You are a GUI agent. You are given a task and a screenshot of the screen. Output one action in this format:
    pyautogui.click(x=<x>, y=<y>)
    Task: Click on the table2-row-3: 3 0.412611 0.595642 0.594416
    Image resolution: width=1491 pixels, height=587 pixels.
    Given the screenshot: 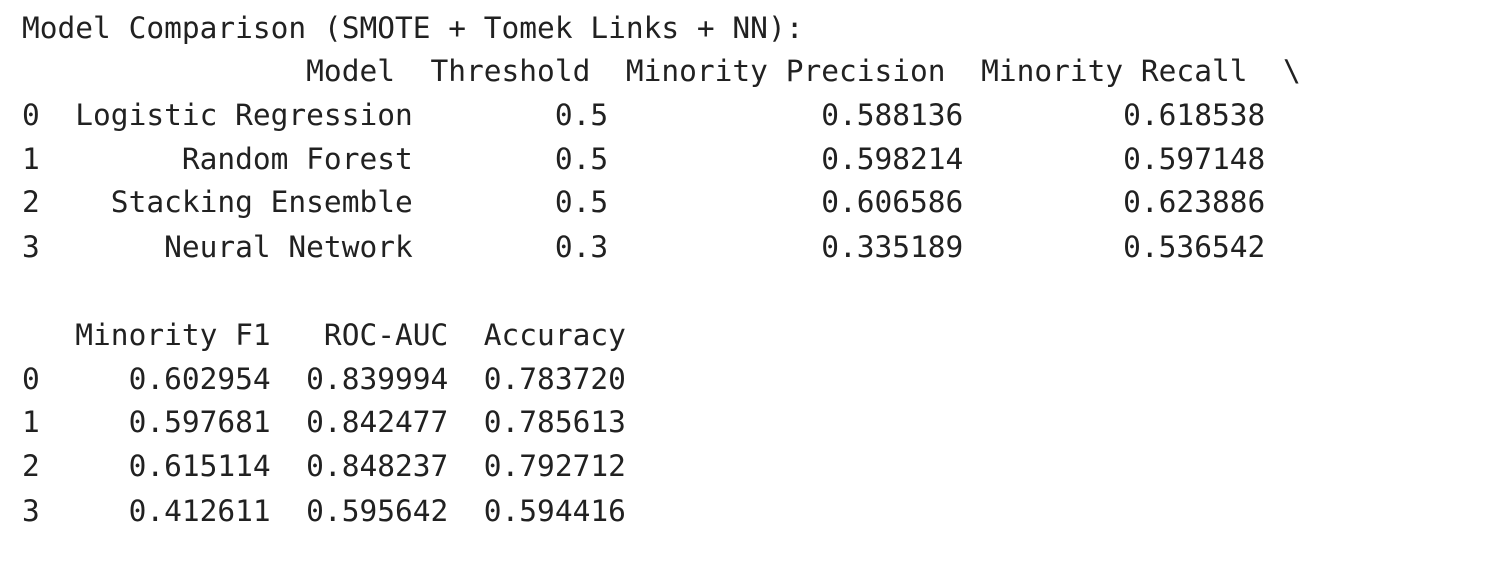 What is the action you would take?
    pyautogui.click(x=324, y=511)
    